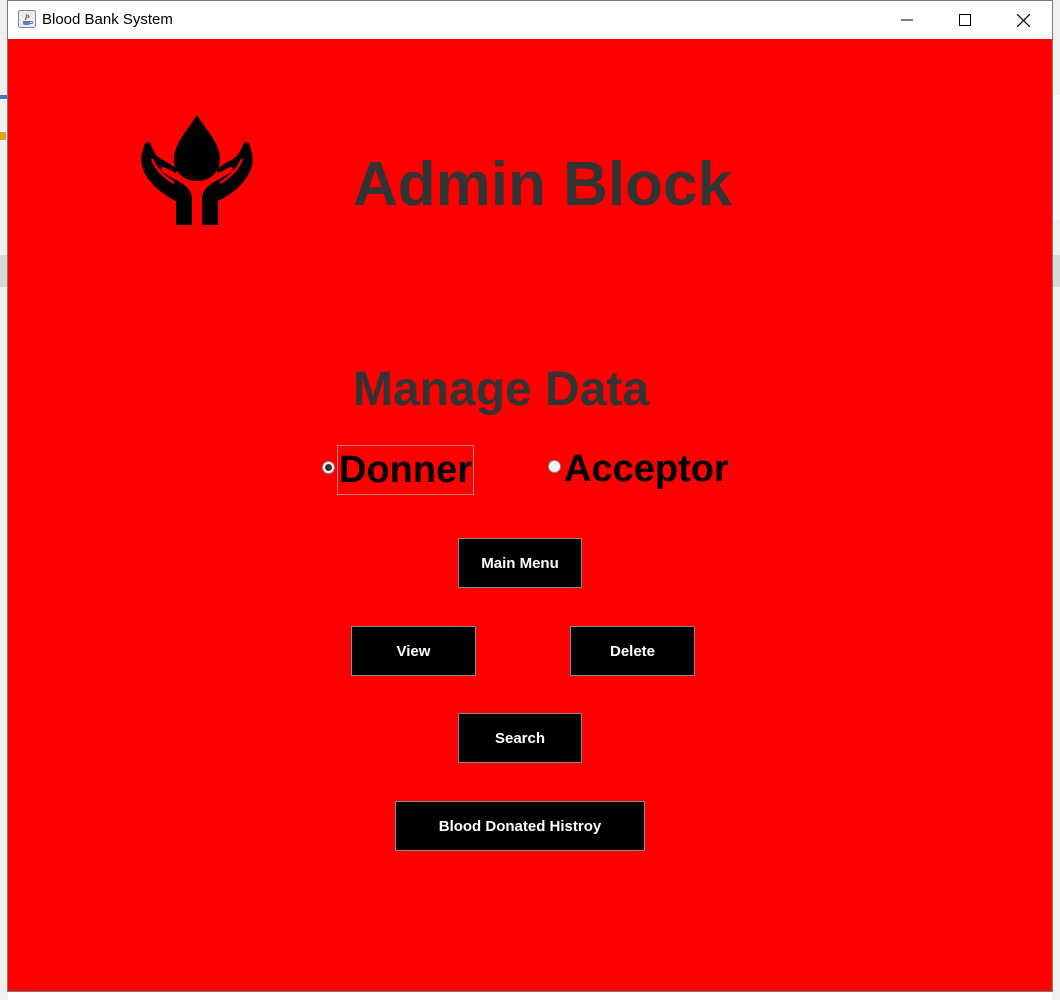  I want to click on maximize-icon, so click(965, 20).